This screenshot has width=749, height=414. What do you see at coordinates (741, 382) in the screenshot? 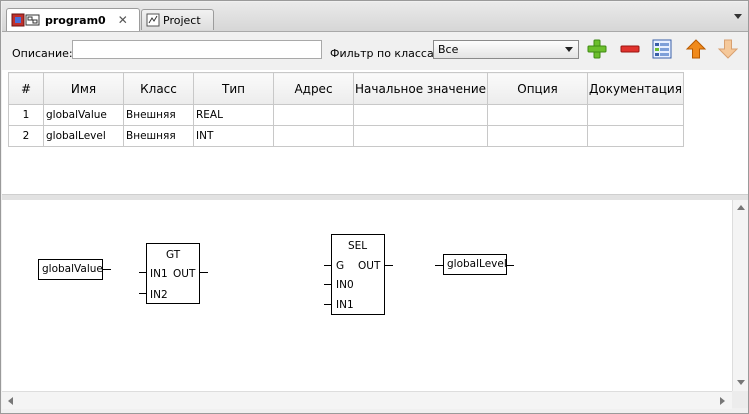
I see `scroll-down-icon` at bounding box center [741, 382].